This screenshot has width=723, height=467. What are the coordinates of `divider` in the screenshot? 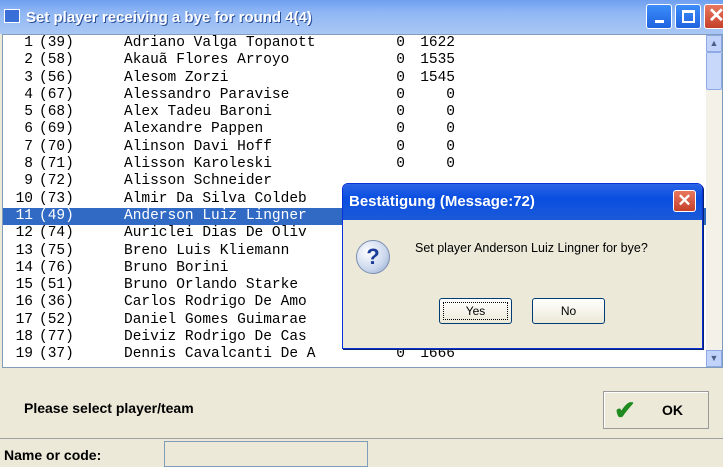 It's located at (361, 438).